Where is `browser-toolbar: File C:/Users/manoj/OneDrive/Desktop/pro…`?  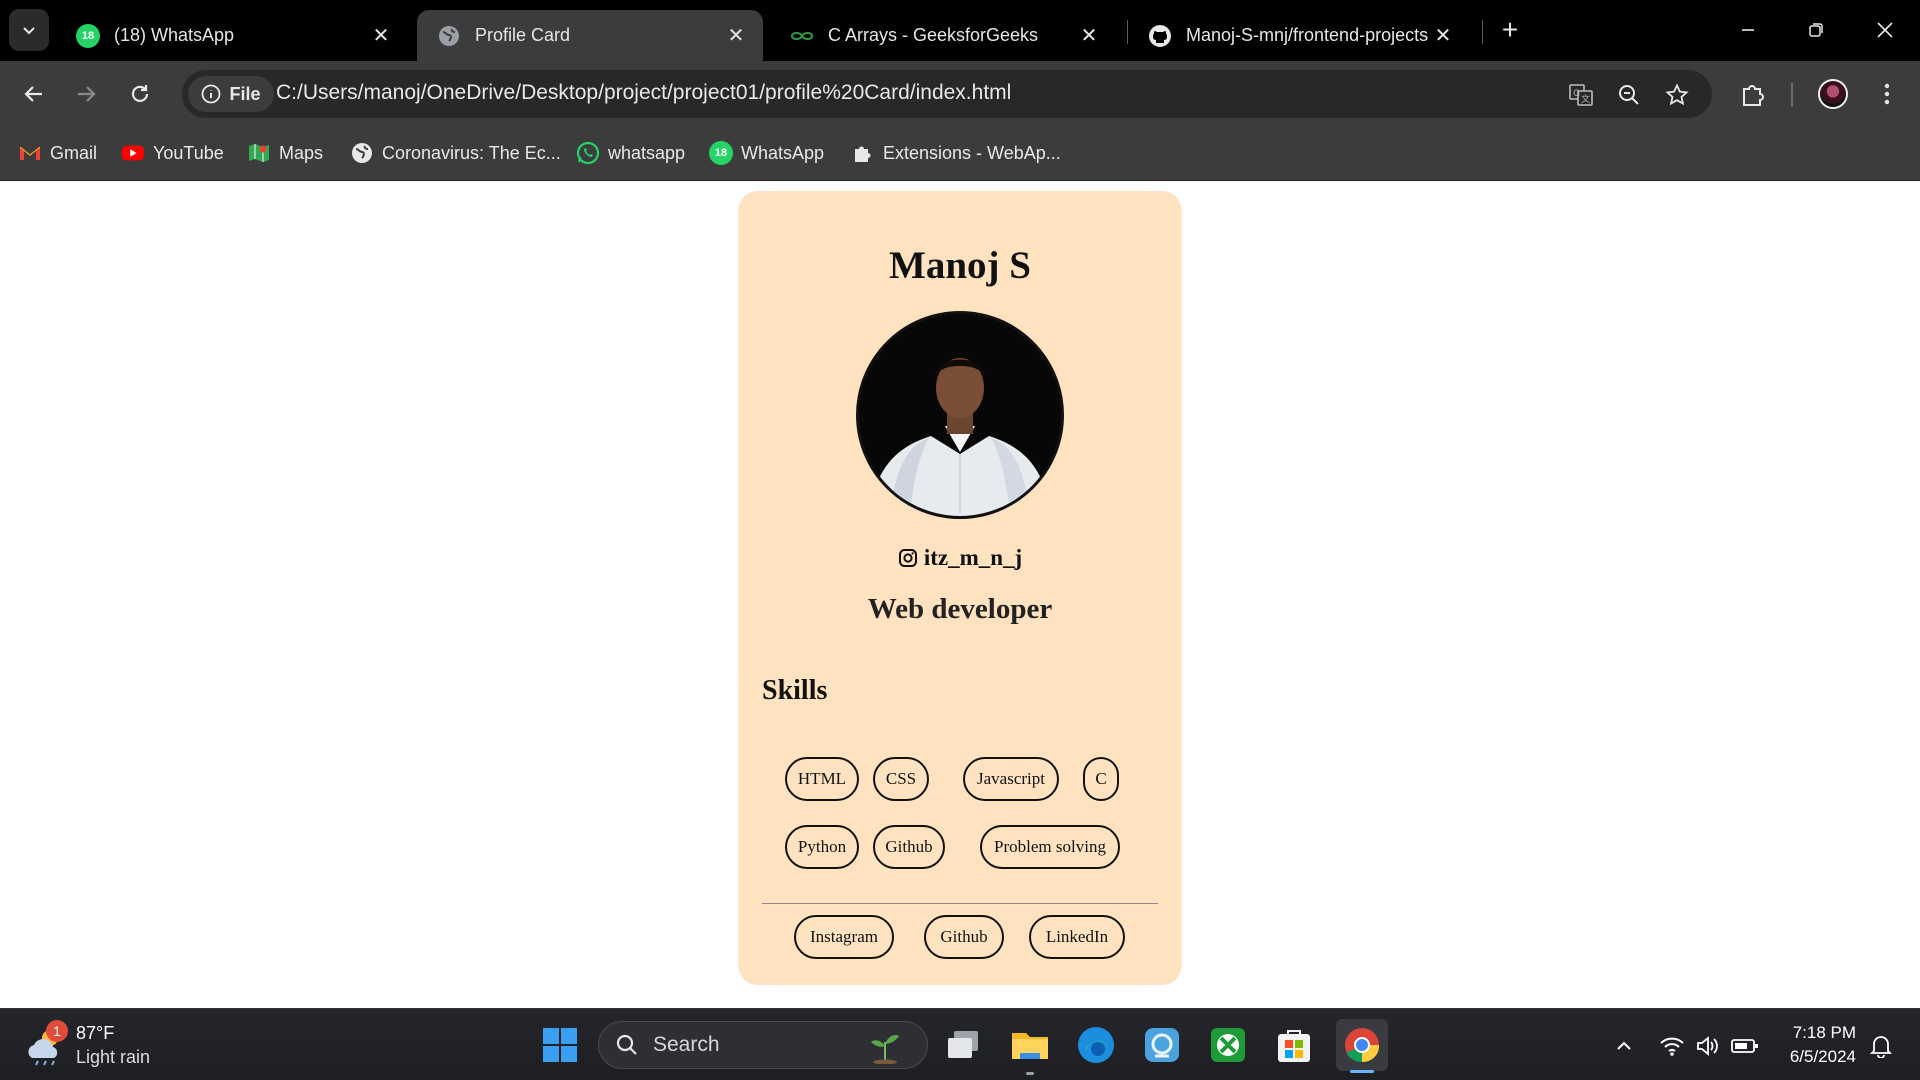 browser-toolbar: File C:/Users/manoj/OneDrive/Desktop/pro… is located at coordinates (960, 94).